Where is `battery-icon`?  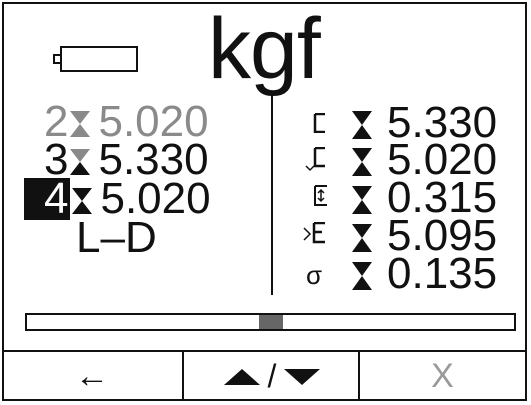 battery-icon is located at coordinates (95, 59).